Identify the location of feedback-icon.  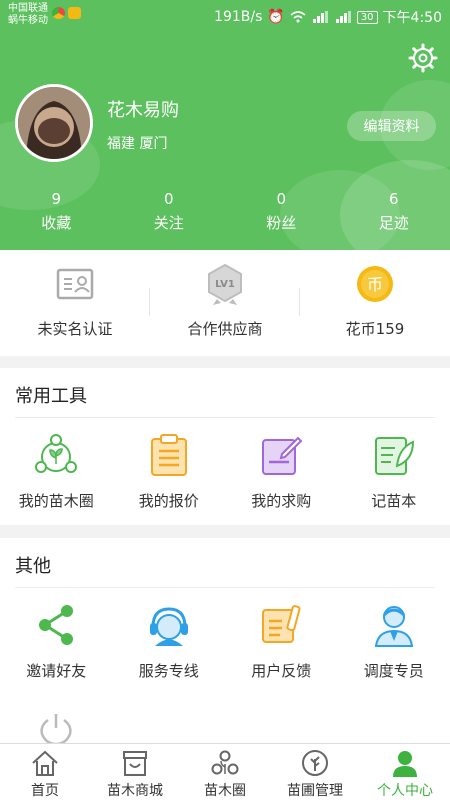
(281, 624).